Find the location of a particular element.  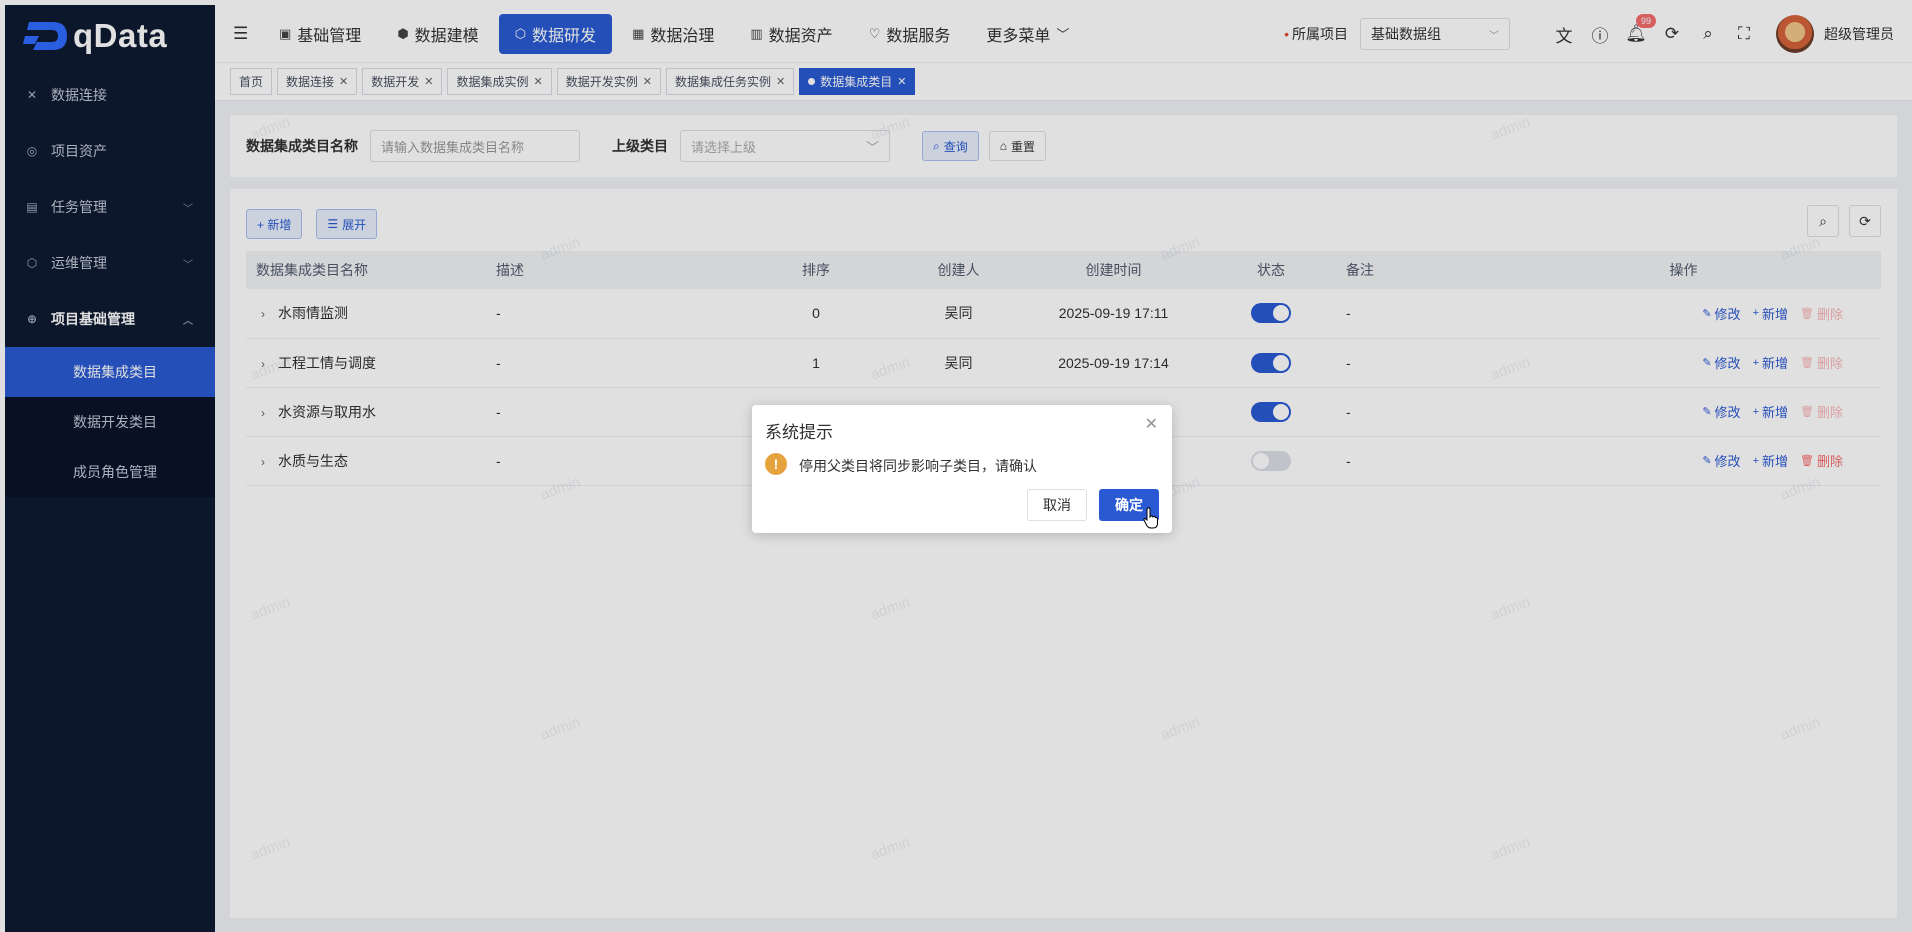

dialog-buttons: 取消 确定 is located at coordinates (1093, 505).